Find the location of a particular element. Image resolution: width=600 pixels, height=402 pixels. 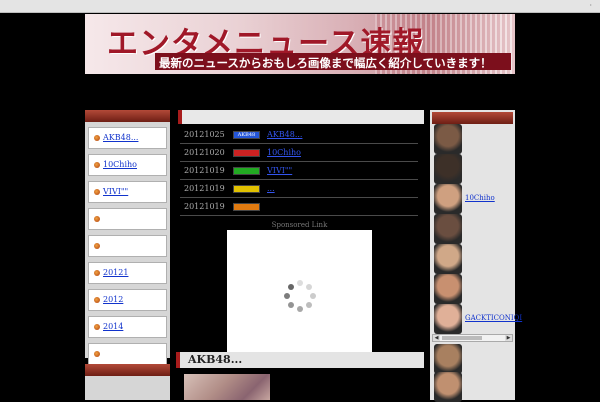

site-banner: エンタメニュース速報 最新のニュースからおもしろ画像まで幅広く紹介していきます！ is located at coordinates (300, 44).